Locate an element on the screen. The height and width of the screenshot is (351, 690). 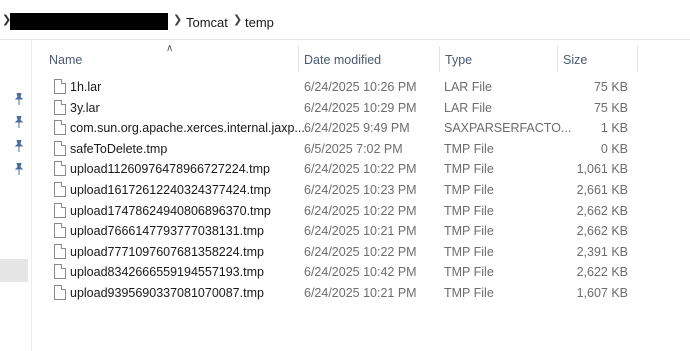
file-size: 1,607 KB is located at coordinates (602, 293).